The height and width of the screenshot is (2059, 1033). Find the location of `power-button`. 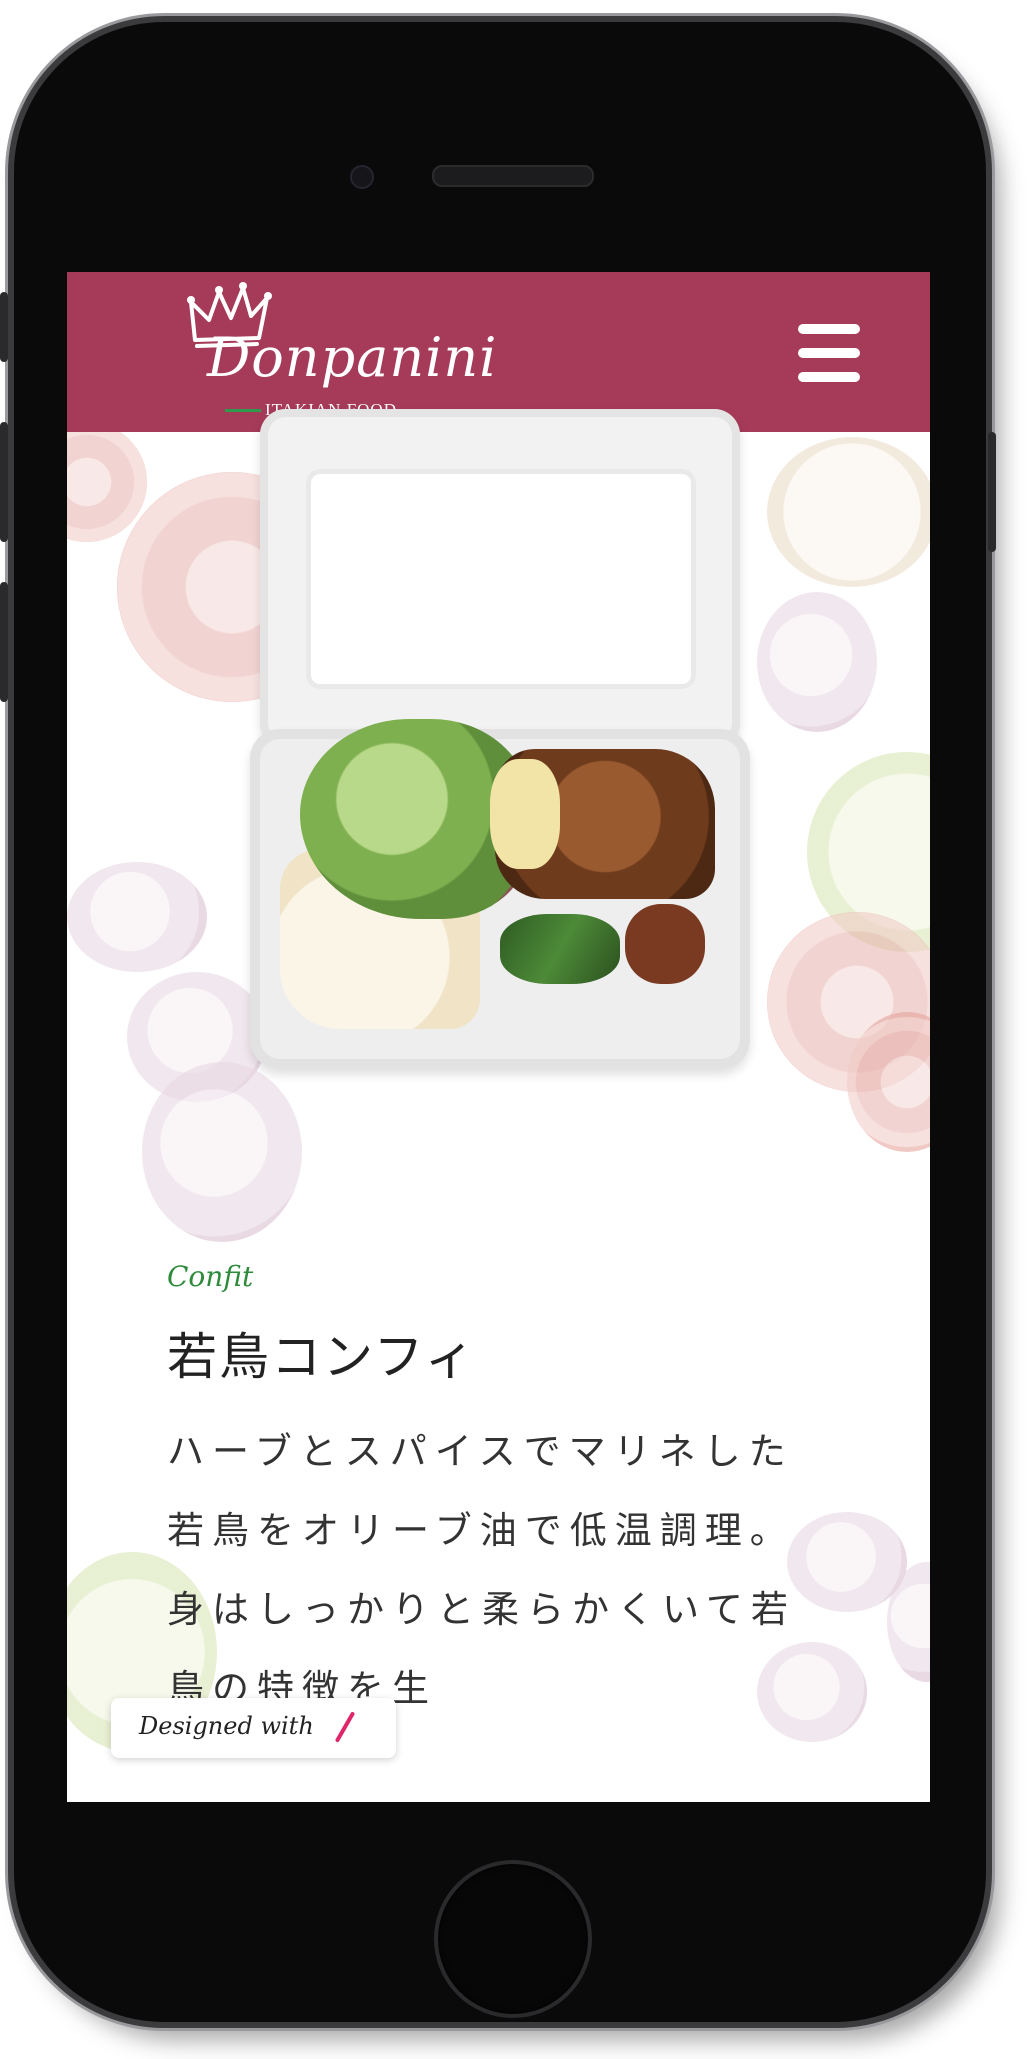

power-button is located at coordinates (992, 492).